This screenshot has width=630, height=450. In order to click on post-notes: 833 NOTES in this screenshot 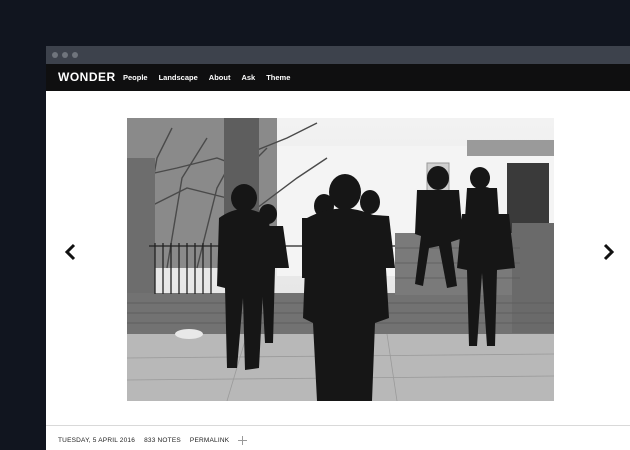, I will do `click(162, 440)`.